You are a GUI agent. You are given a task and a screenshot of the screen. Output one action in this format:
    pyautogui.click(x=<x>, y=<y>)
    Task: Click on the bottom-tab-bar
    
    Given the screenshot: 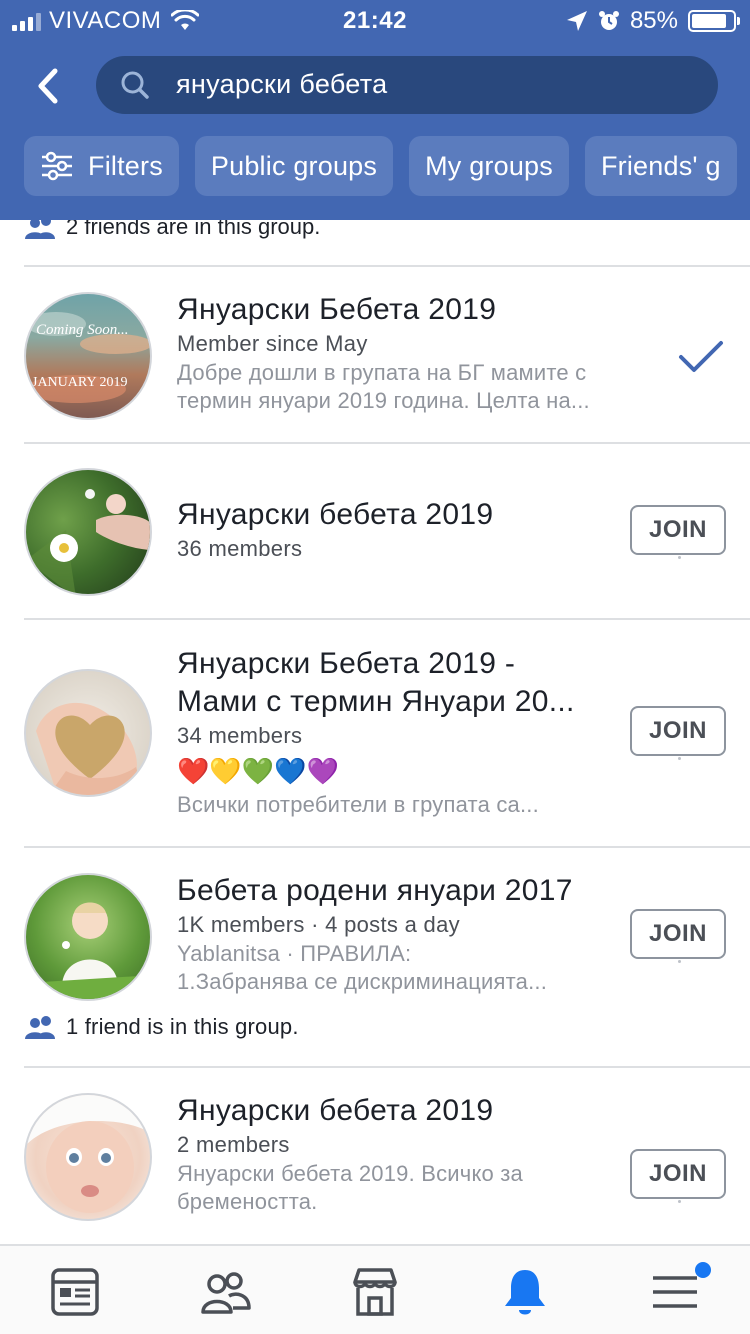 What is the action you would take?
    pyautogui.click(x=375, y=1289)
    